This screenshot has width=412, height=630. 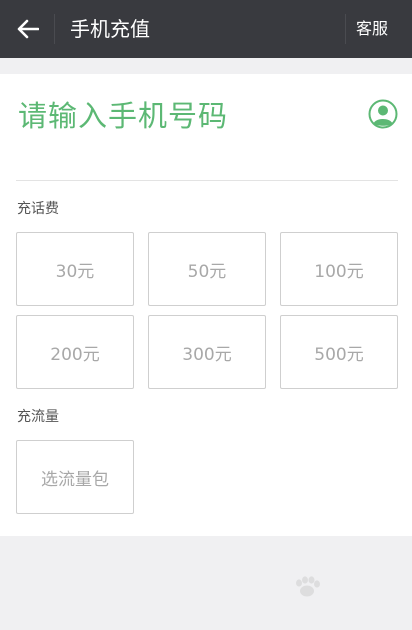 What do you see at coordinates (110, 29) in the screenshot?
I see `page-title: 手机充值` at bounding box center [110, 29].